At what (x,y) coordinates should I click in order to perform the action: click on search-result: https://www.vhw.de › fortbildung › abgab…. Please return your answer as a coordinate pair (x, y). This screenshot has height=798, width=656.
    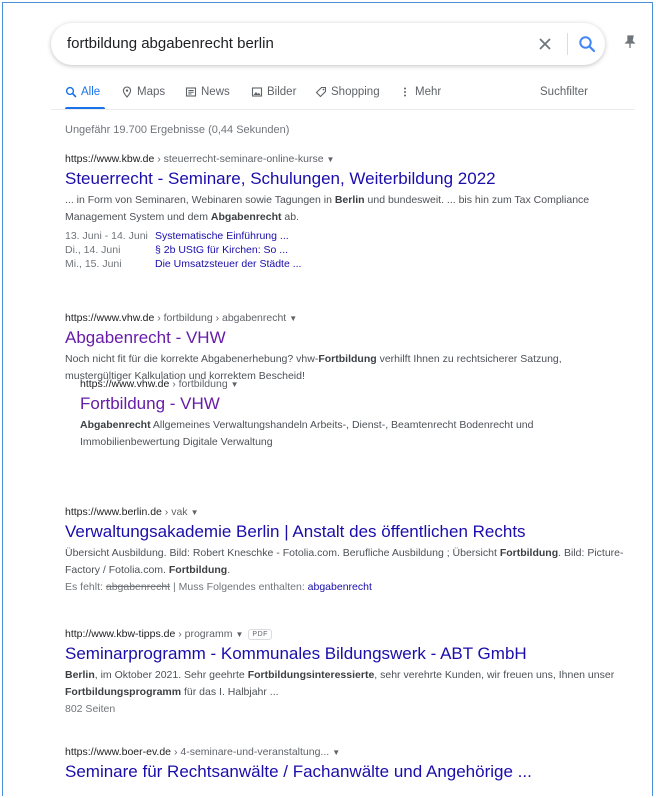
    Looking at the image, I should click on (345, 348).